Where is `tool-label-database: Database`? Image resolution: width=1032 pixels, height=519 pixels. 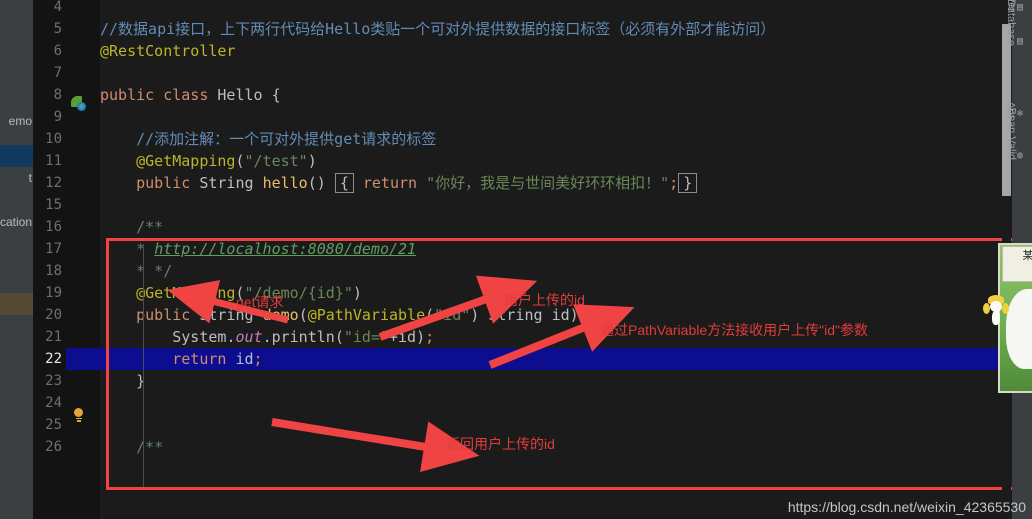 tool-label-database: Database is located at coordinates (1011, 23).